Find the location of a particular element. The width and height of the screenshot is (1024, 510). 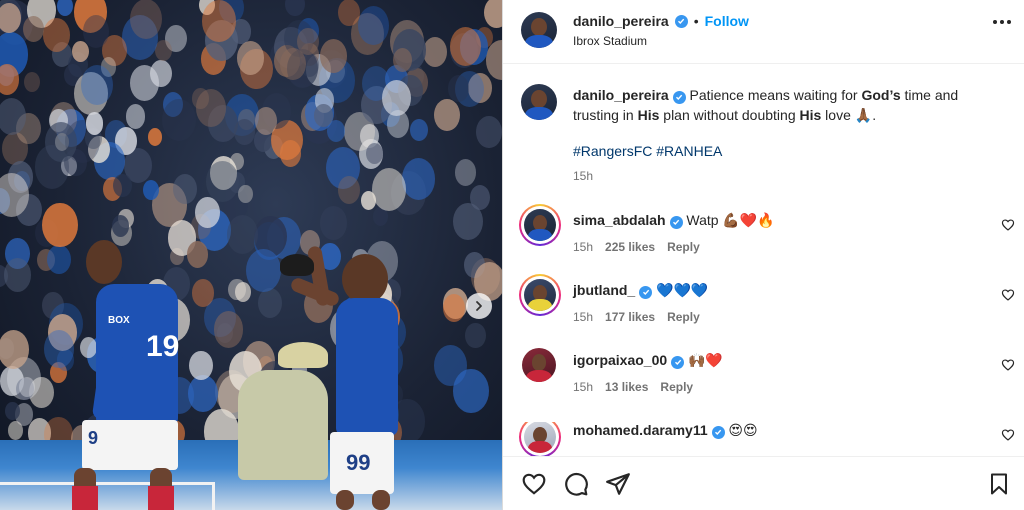

comment-text: 😍😍 is located at coordinates (743, 430).